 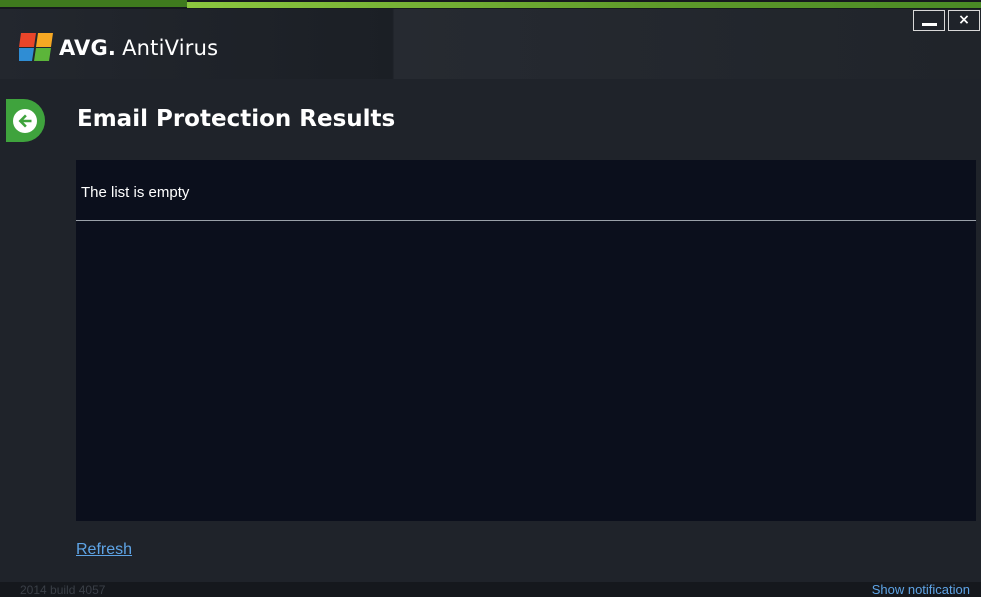 I want to click on close-icon: ×, so click(x=964, y=20).